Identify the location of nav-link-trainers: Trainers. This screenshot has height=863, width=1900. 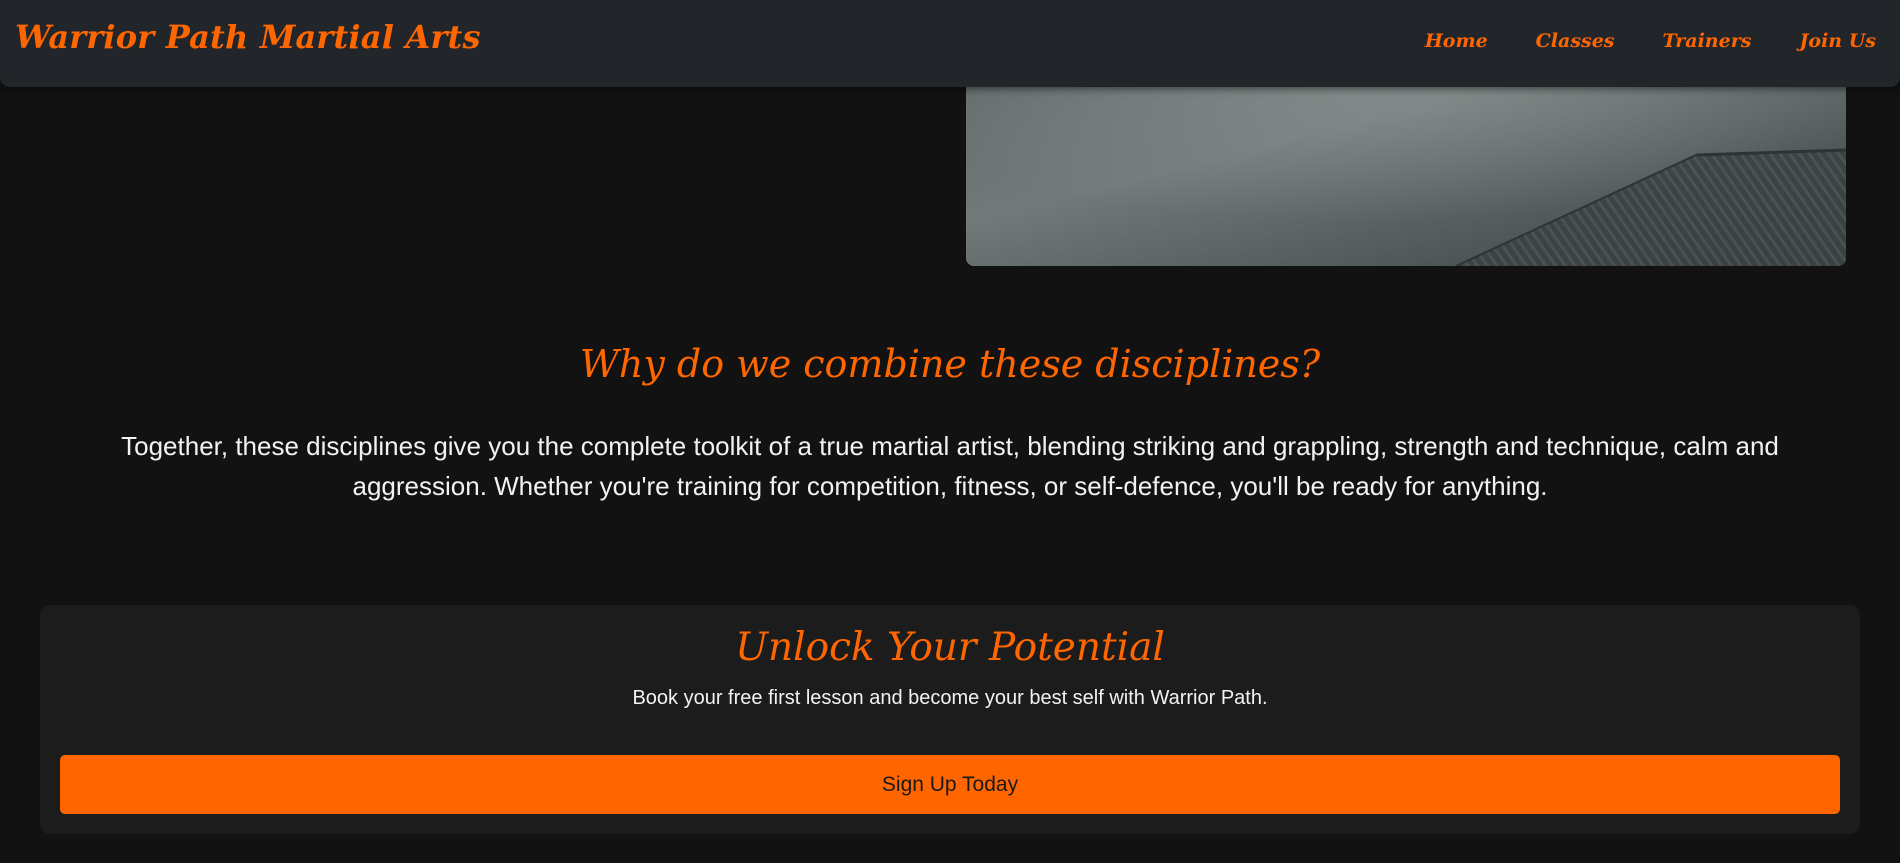
(1707, 41).